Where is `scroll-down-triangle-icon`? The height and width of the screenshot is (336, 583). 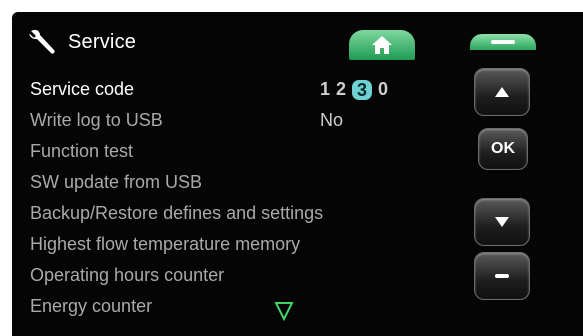 scroll-down-triangle-icon is located at coordinates (284, 312).